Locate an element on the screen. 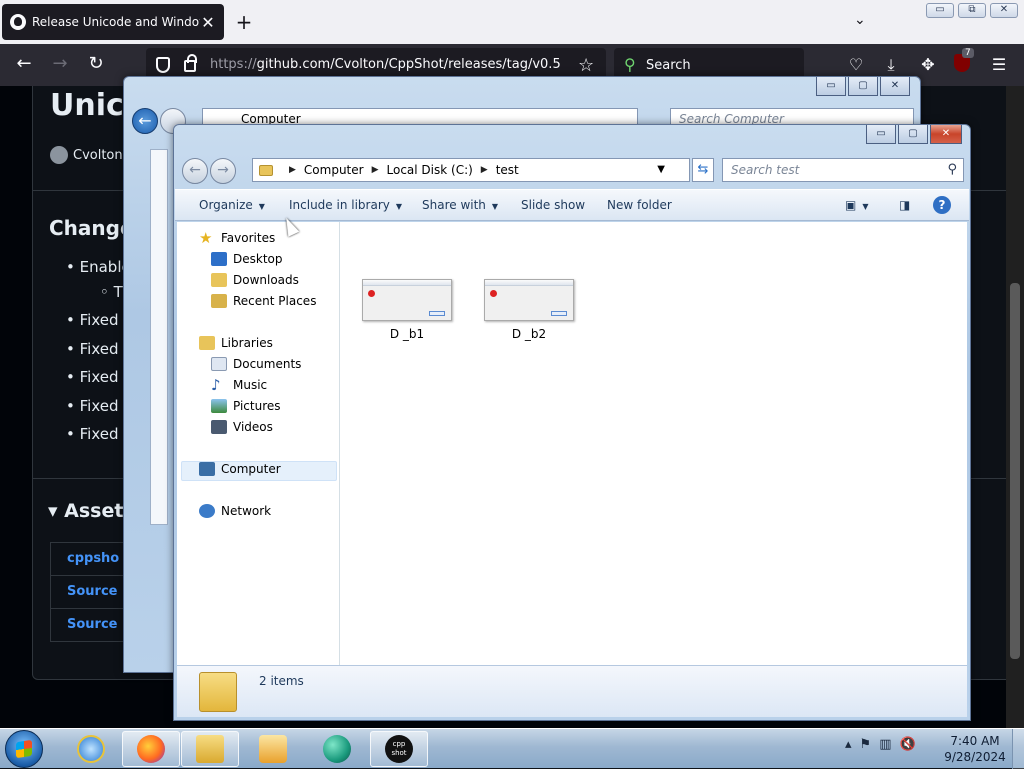 Image resolution: width=1024 pixels, height=769 pixels. show-desktop-button is located at coordinates (1018, 749).